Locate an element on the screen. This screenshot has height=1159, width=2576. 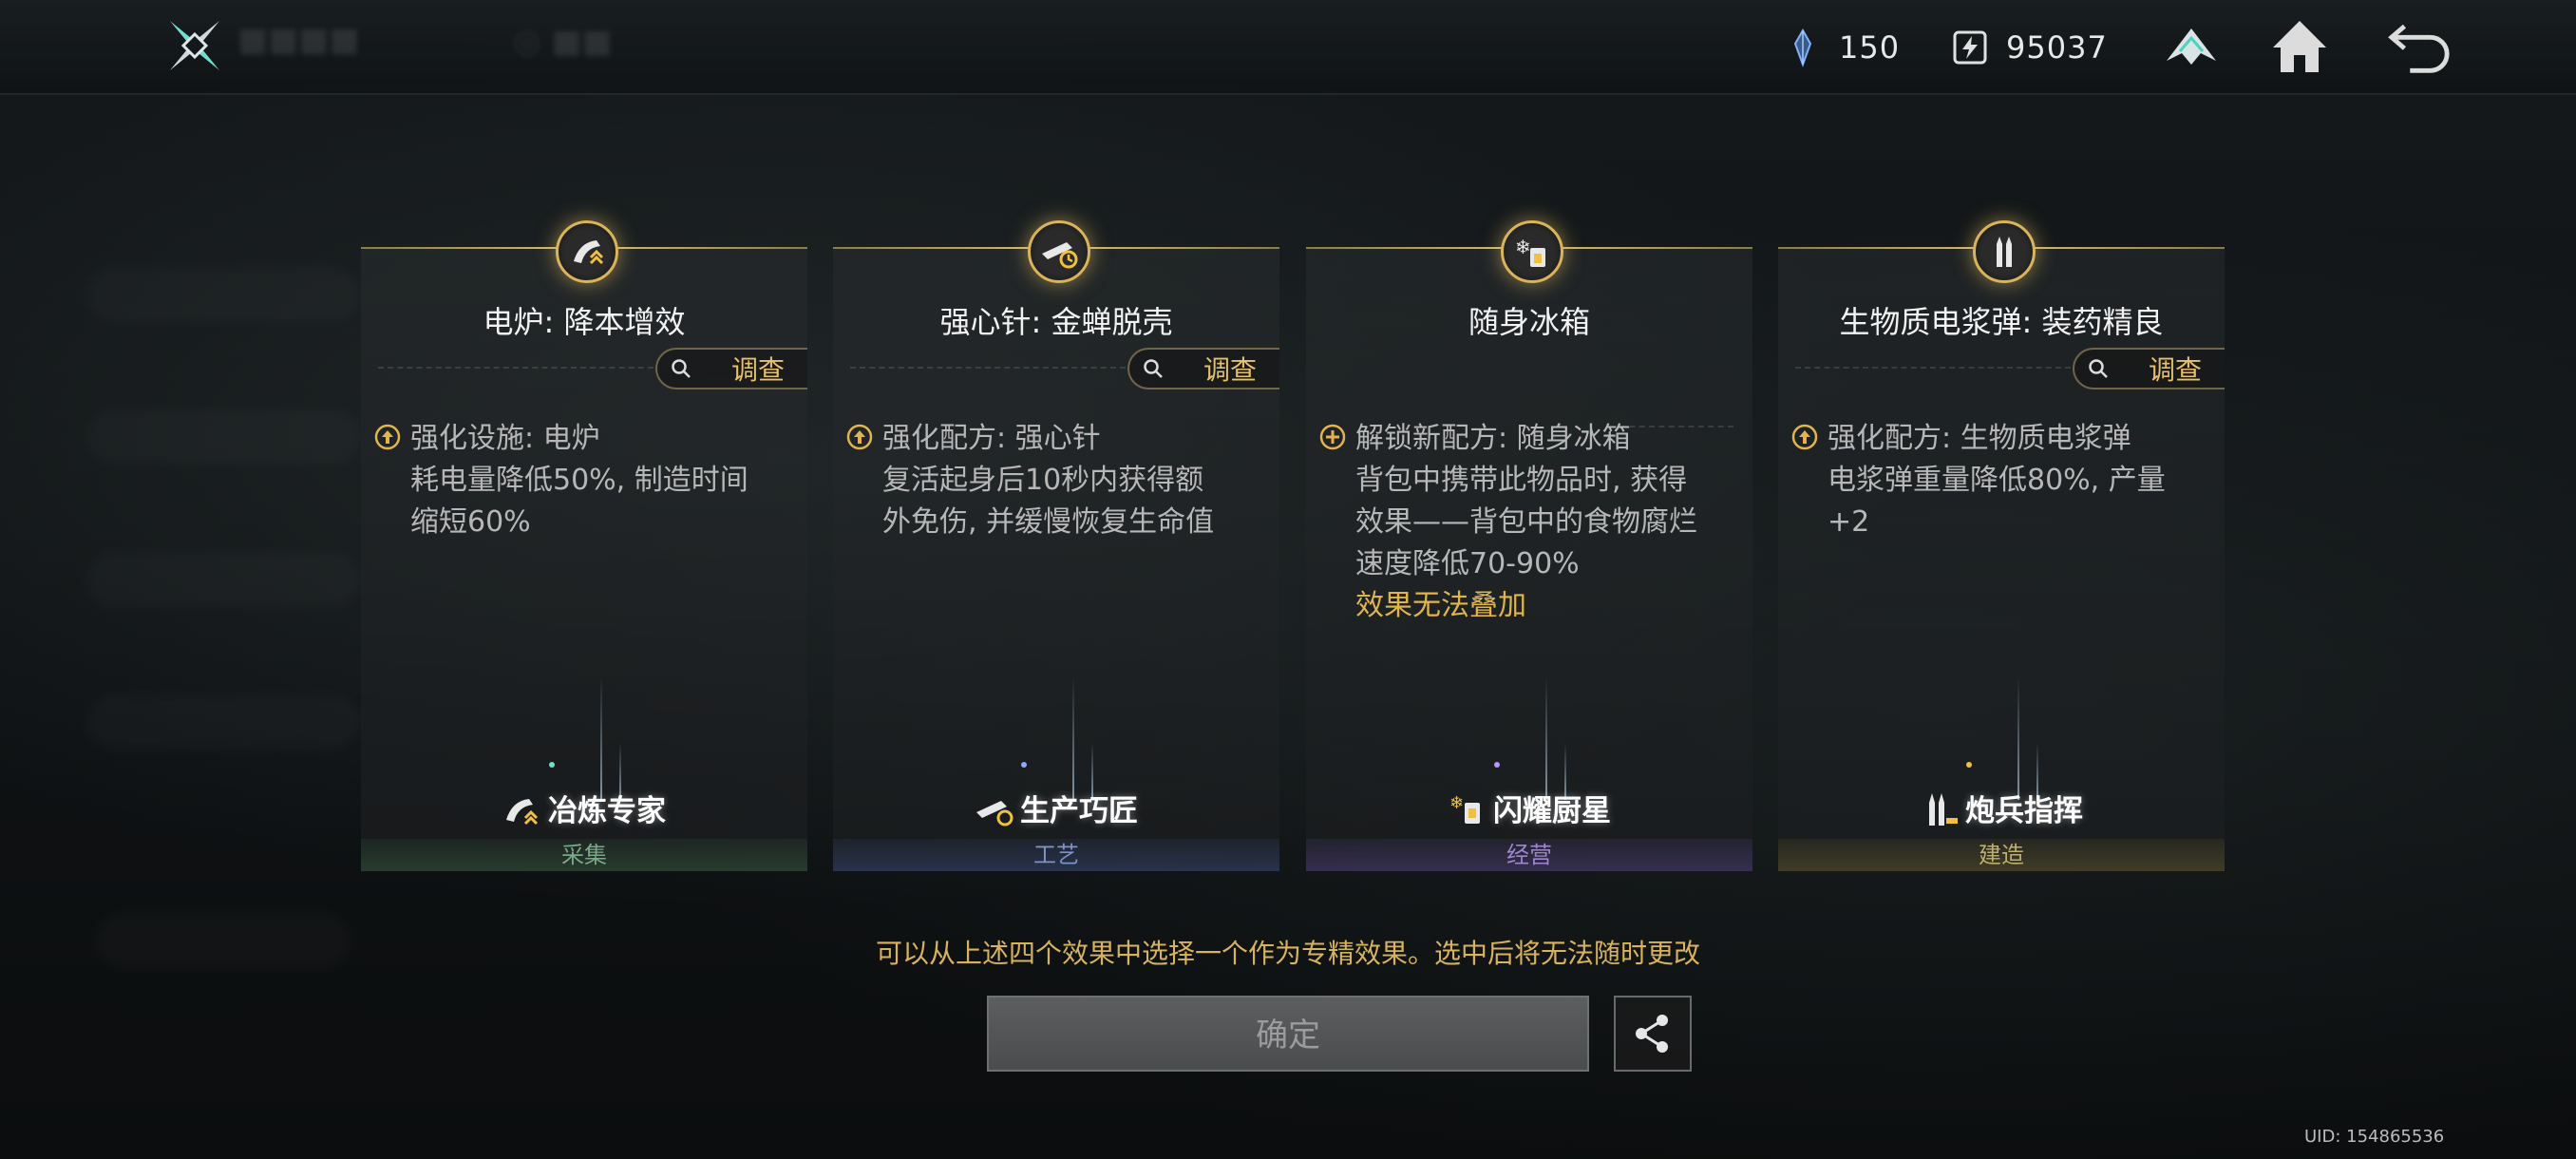
faction-emblem-button is located at coordinates (2191, 46).